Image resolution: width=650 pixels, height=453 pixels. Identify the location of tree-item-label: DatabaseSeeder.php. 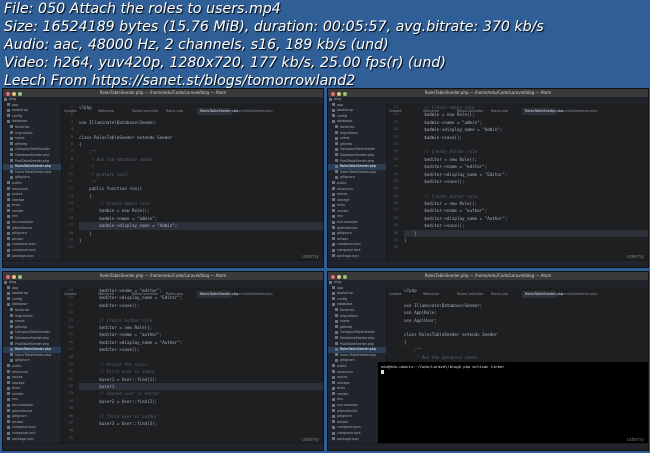
(357, 337).